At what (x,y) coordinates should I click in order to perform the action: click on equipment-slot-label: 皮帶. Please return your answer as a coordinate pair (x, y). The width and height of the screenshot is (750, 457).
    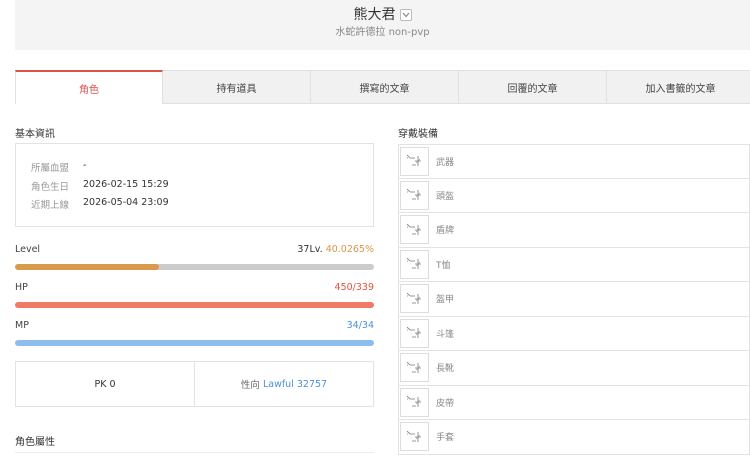
    Looking at the image, I should click on (445, 403).